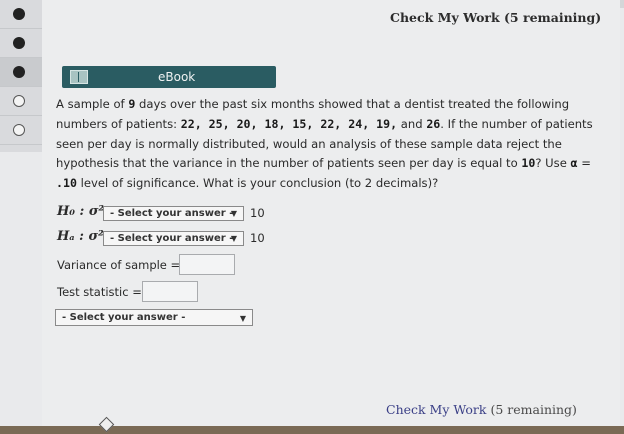 The image size is (624, 434). Describe the element at coordinates (257, 213) in the screenshot. I see `h0-value: 10` at that location.